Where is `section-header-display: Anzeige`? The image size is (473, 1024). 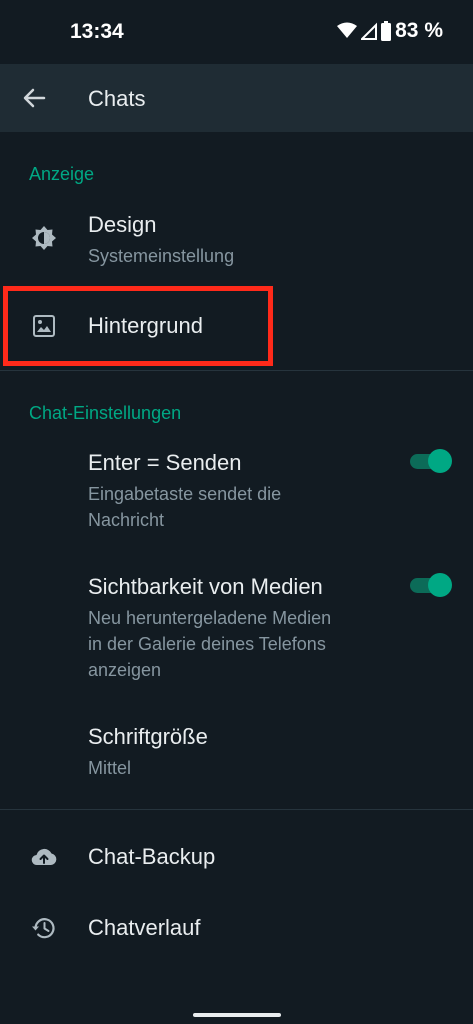
section-header-display: Anzeige is located at coordinates (62, 174).